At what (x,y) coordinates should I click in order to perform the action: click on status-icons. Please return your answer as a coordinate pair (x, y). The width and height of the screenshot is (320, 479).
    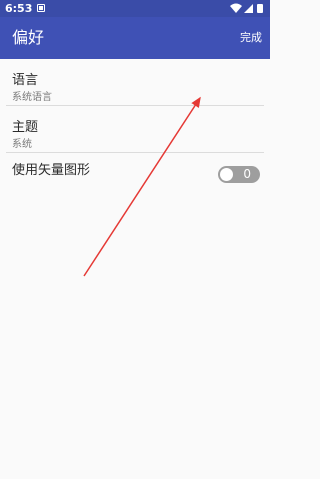
    Looking at the image, I should click on (248, 8).